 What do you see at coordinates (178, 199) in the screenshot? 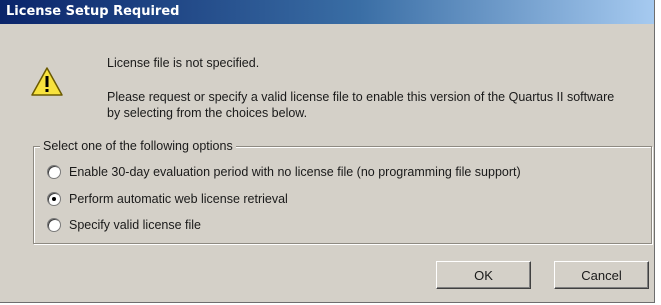
I see `option-label: Perform automatic web license retrieval` at bounding box center [178, 199].